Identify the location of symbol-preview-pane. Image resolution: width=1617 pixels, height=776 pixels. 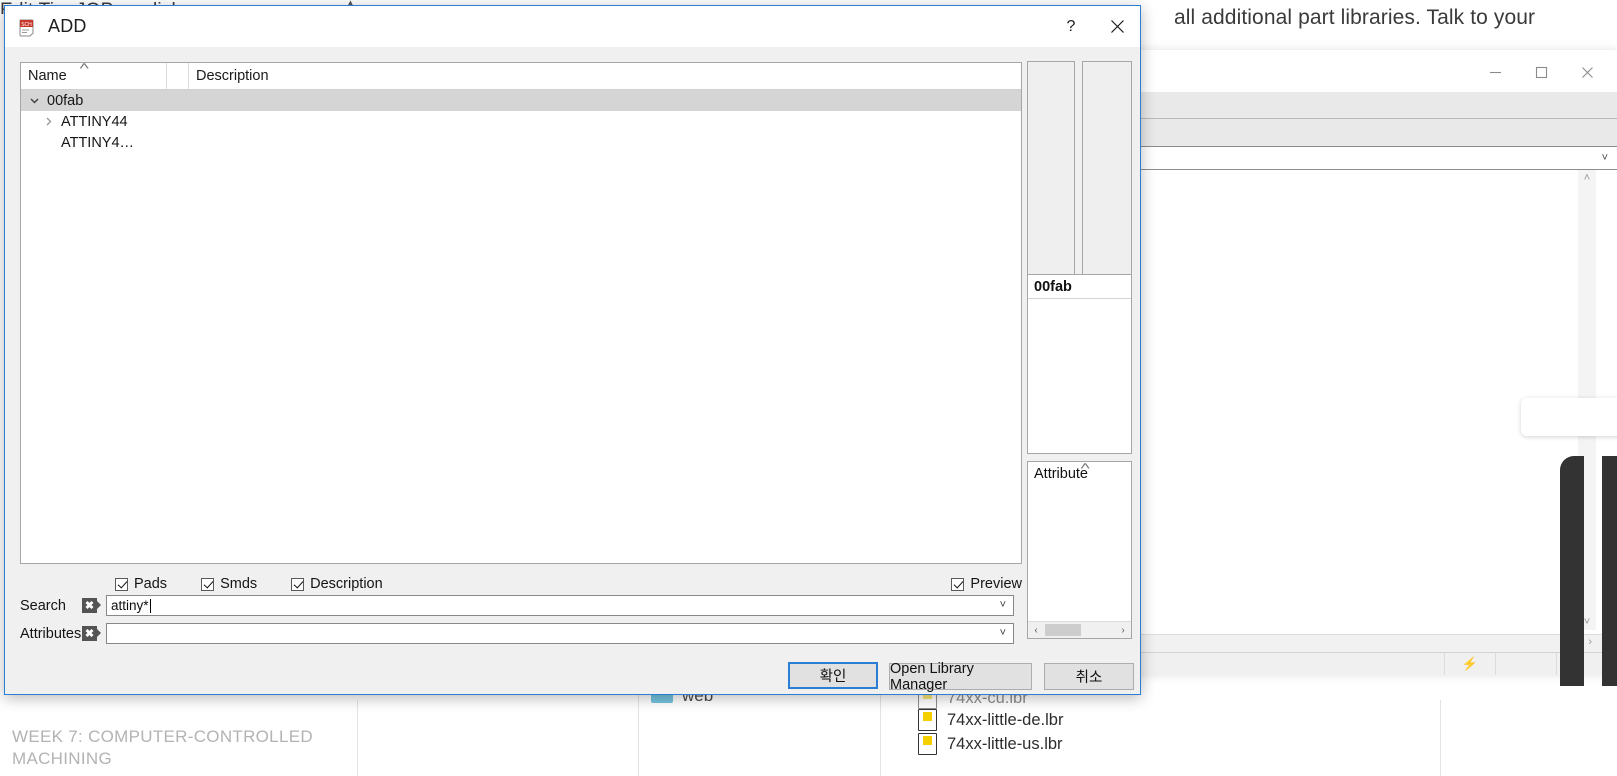
(1051, 168).